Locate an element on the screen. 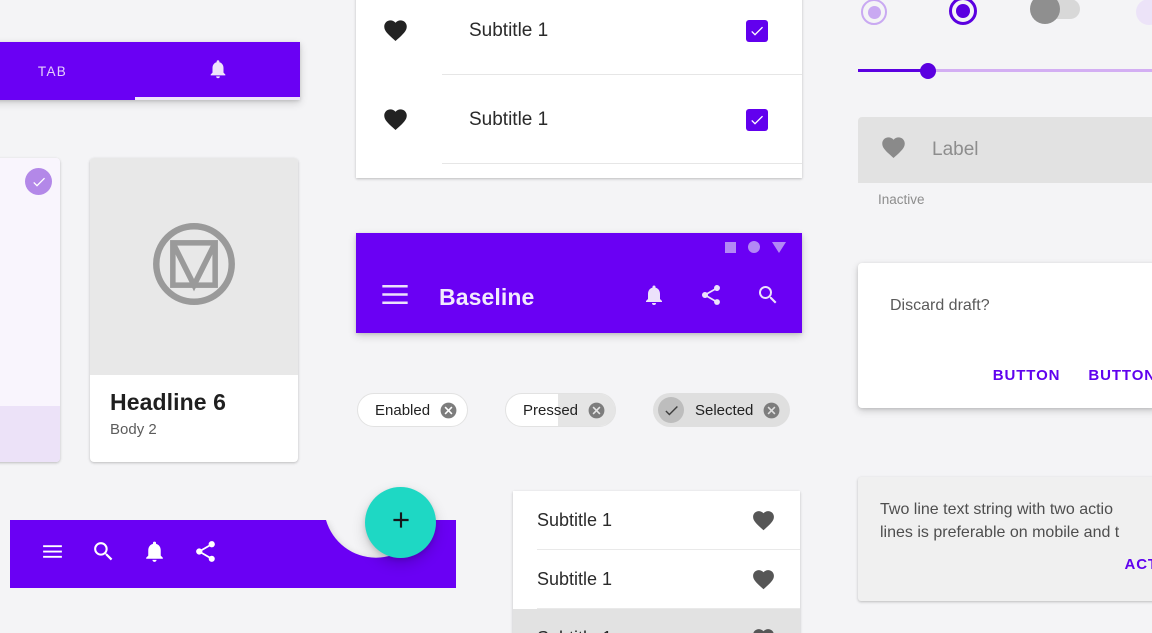  circle-icon is located at coordinates (754, 247).